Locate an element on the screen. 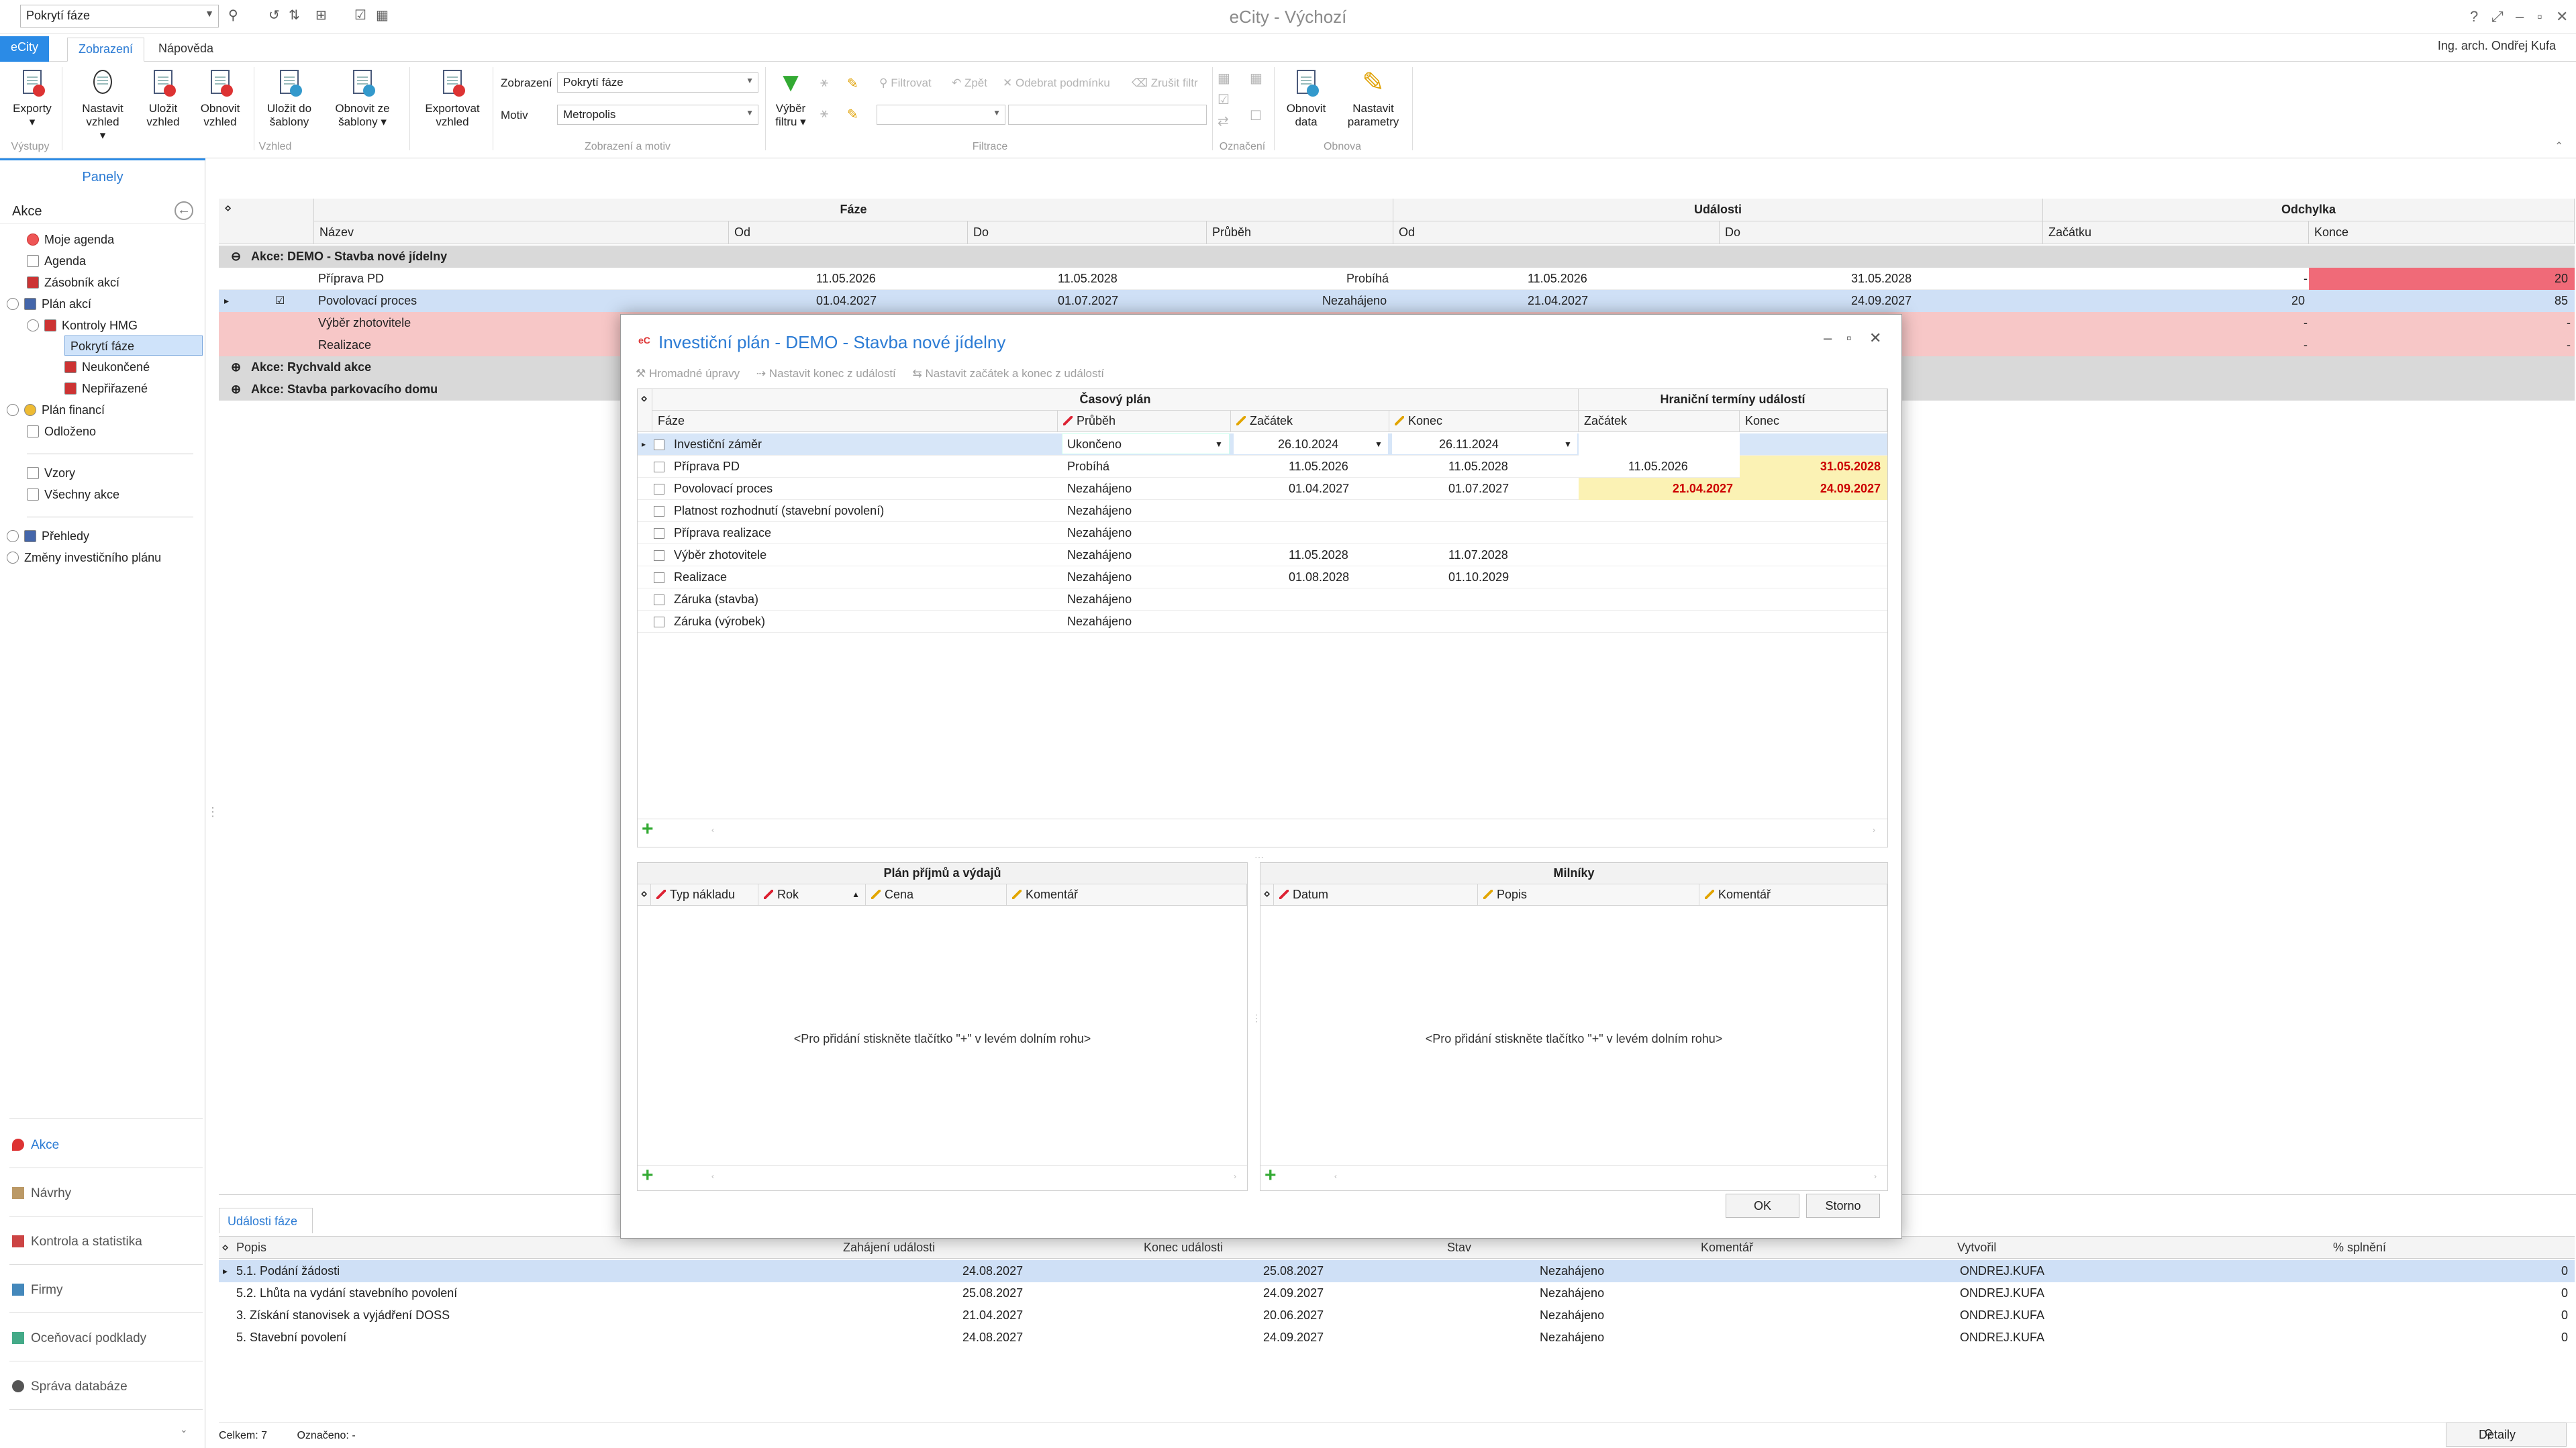  col-cost-type: Typ nákladu is located at coordinates (704, 895).